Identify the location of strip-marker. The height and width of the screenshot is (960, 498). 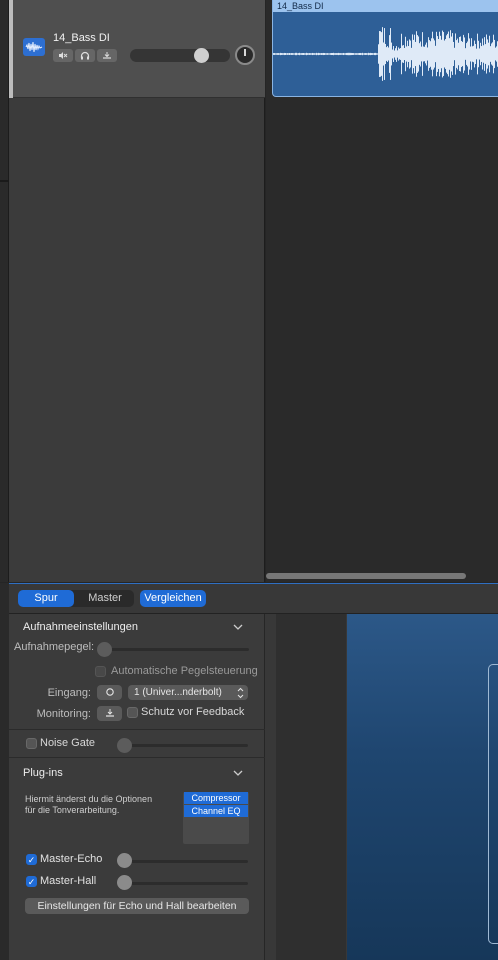
(4, 181).